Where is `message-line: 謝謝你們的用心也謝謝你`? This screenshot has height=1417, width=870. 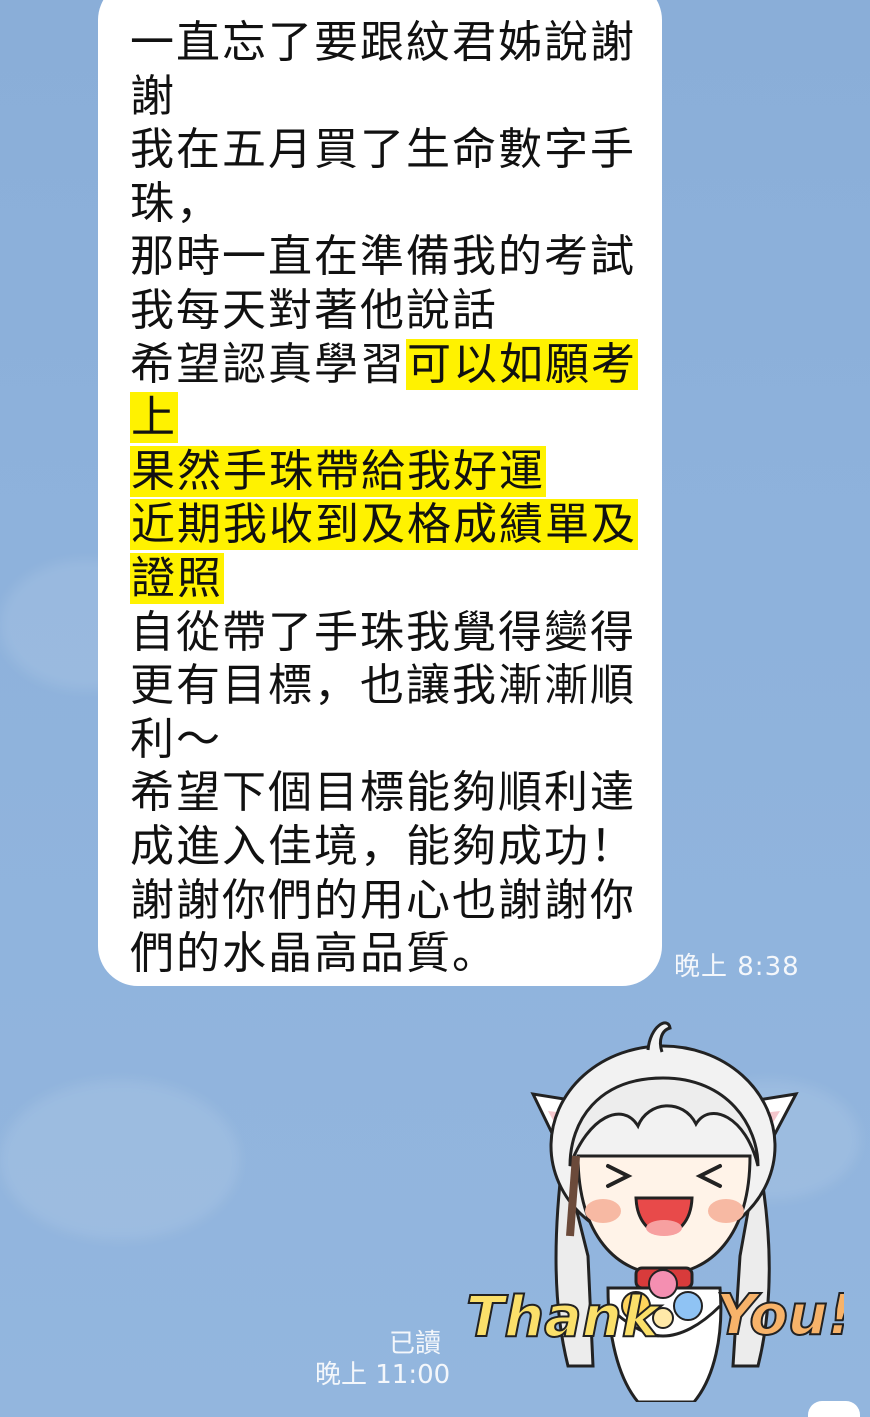 message-line: 謝謝你們的用心也謝謝你 is located at coordinates (383, 900).